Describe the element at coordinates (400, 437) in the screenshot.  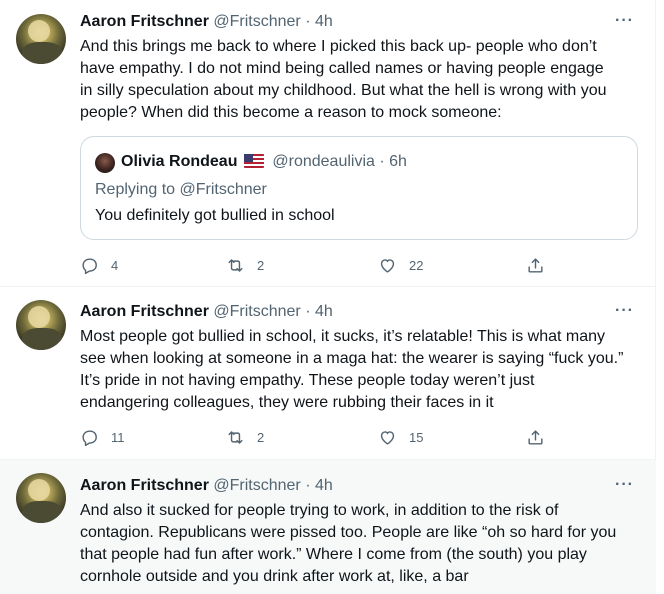
I see `like-button: 15` at that location.